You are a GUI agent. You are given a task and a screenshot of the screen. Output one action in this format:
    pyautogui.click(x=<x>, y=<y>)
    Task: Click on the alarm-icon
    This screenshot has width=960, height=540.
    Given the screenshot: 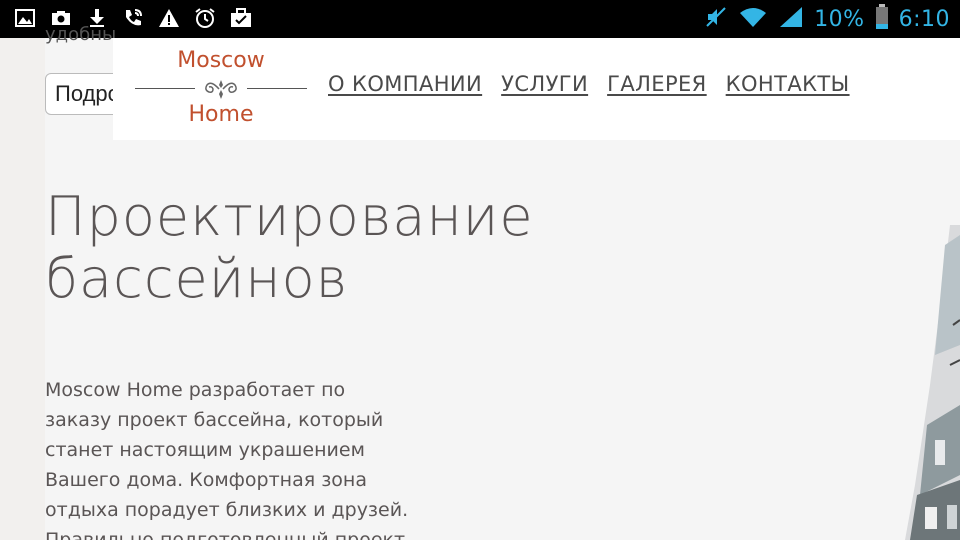 What is the action you would take?
    pyautogui.click(x=205, y=18)
    